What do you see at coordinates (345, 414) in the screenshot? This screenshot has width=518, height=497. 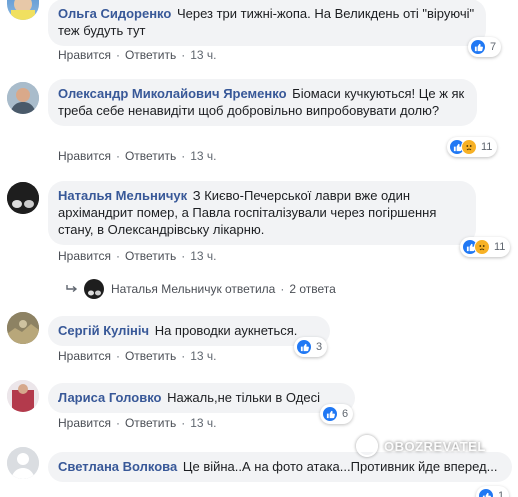 I see `reaction-count: 6` at bounding box center [345, 414].